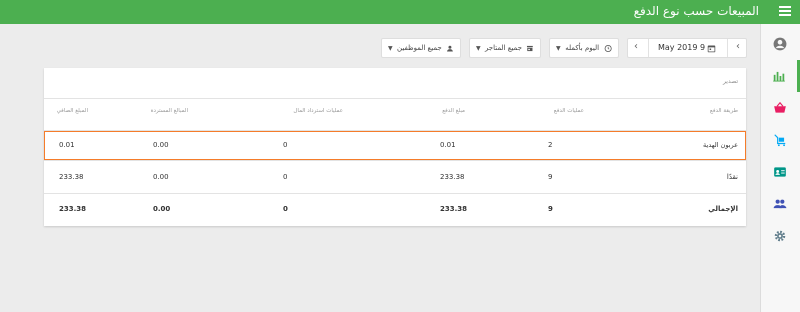  What do you see at coordinates (169, 111) in the screenshot?
I see `column-header-refund-amount: المبالغ المستردة` at bounding box center [169, 111].